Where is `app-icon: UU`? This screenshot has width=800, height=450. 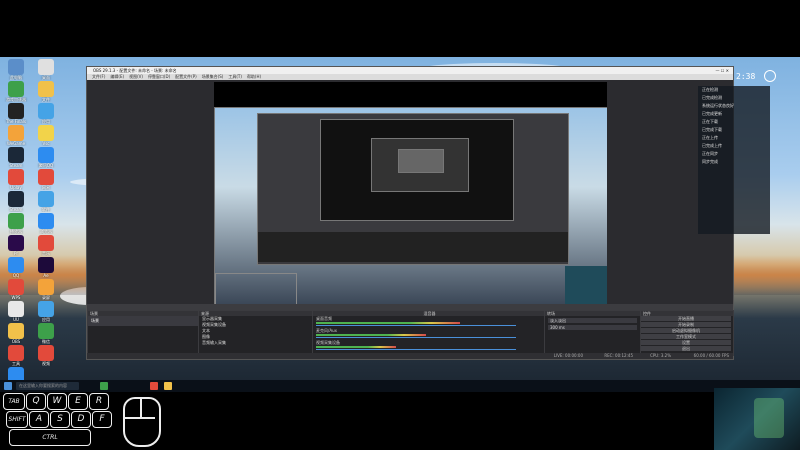
app-icon: UU is located at coordinates (16, 311).